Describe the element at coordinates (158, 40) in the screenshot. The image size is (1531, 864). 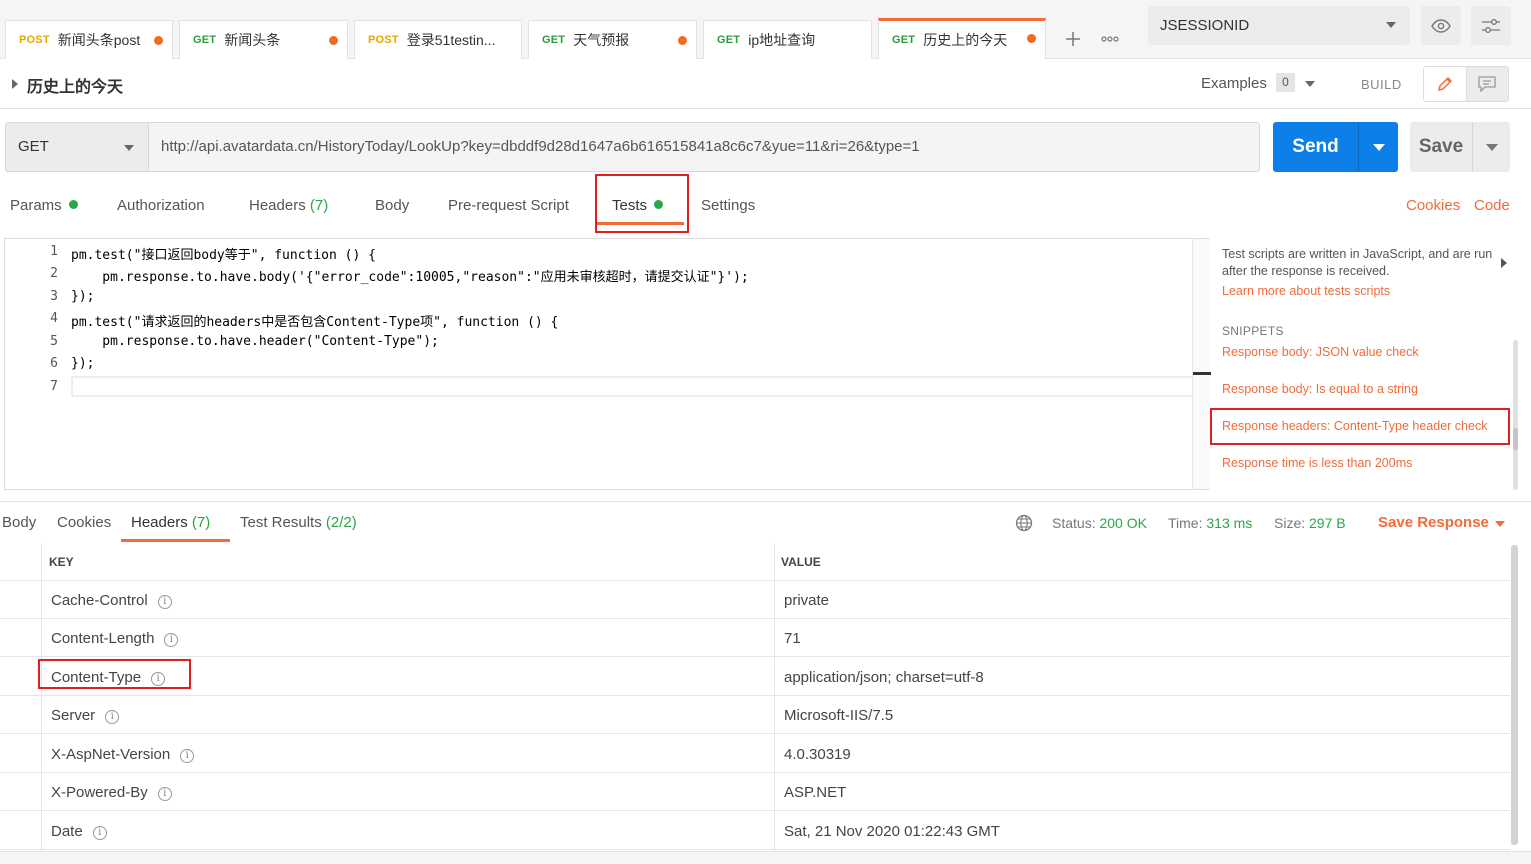
I see `unsaved-dot-icon` at that location.